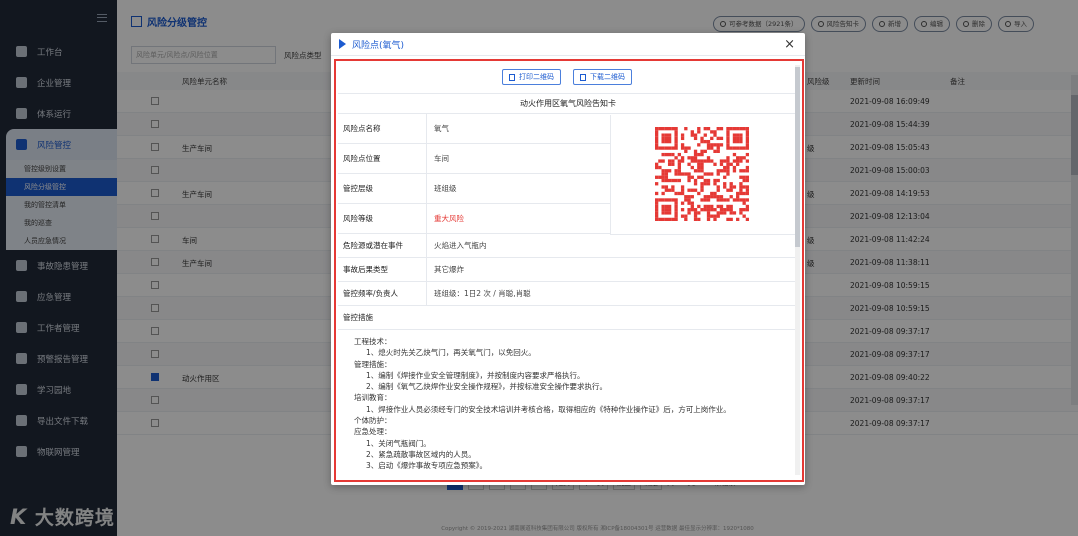 Image resolution: width=1078 pixels, height=536 pixels. What do you see at coordinates (474, 129) in the screenshot?
I see `field-row: 风险点名称 氧气` at bounding box center [474, 129].